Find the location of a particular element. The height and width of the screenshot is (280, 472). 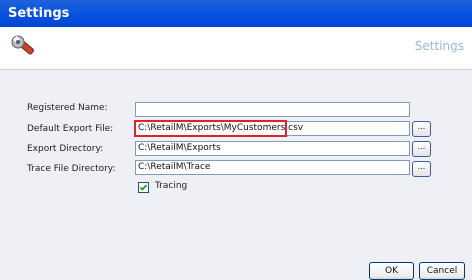

registered-name-field is located at coordinates (272, 109).